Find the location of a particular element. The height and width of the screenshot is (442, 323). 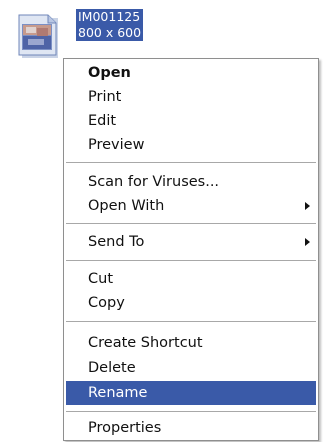

menu-item-cut: Cut is located at coordinates (191, 279).